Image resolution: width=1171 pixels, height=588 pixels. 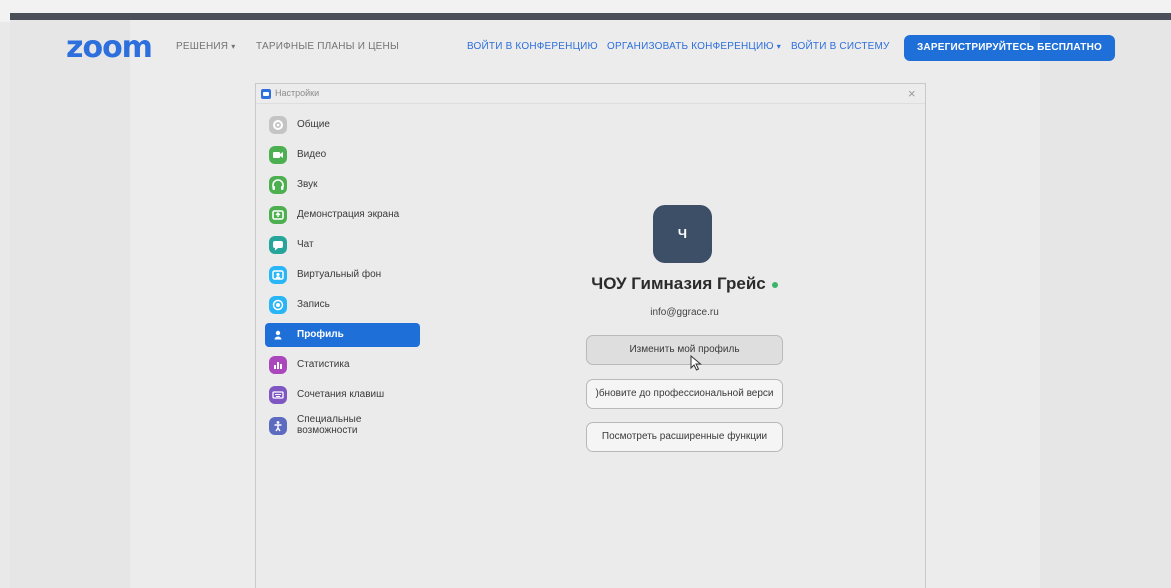 What do you see at coordinates (70, 304) in the screenshot?
I see `page-left-gutter` at bounding box center [70, 304].